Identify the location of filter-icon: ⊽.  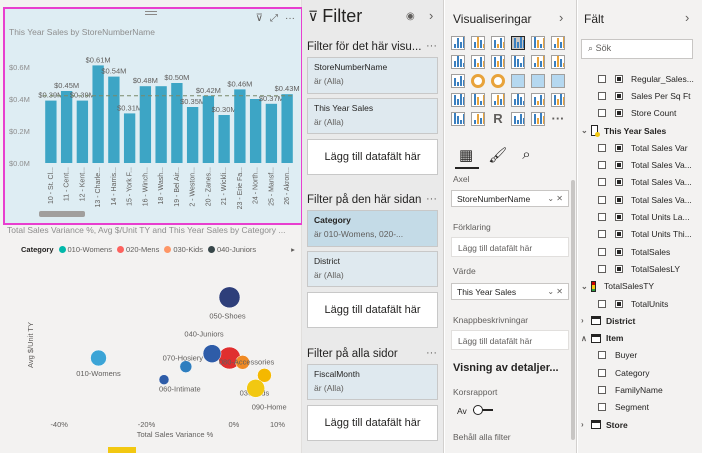
(259, 18).